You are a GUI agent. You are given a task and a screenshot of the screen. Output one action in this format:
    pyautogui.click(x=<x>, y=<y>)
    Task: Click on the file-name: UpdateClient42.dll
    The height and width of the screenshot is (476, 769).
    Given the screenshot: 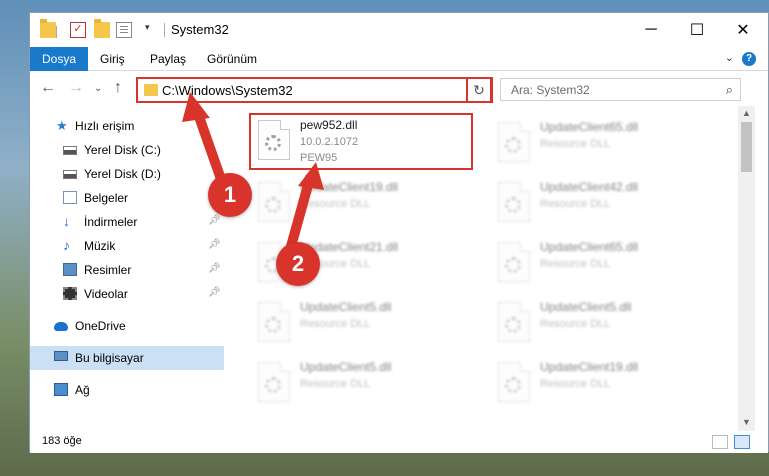 What is the action you would take?
    pyautogui.click(x=589, y=187)
    